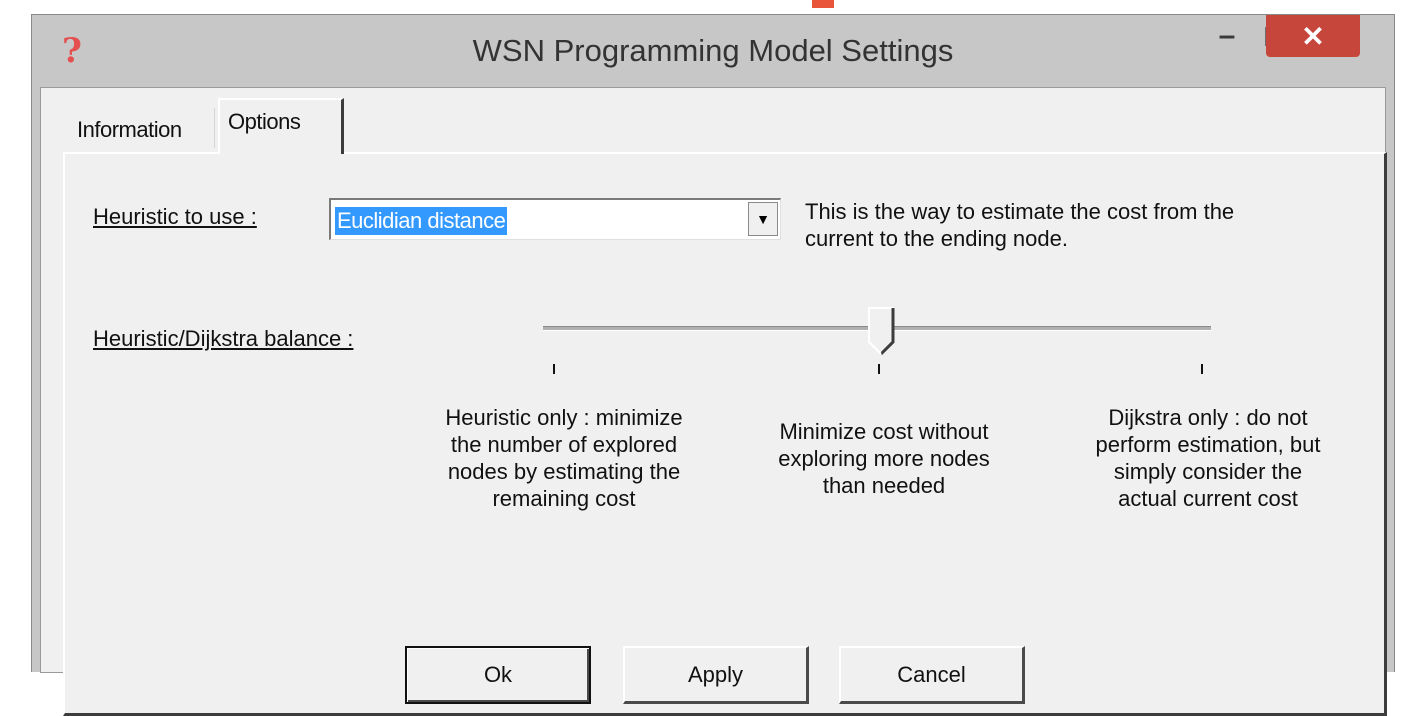  I want to click on tab-information: Information, so click(142, 128).